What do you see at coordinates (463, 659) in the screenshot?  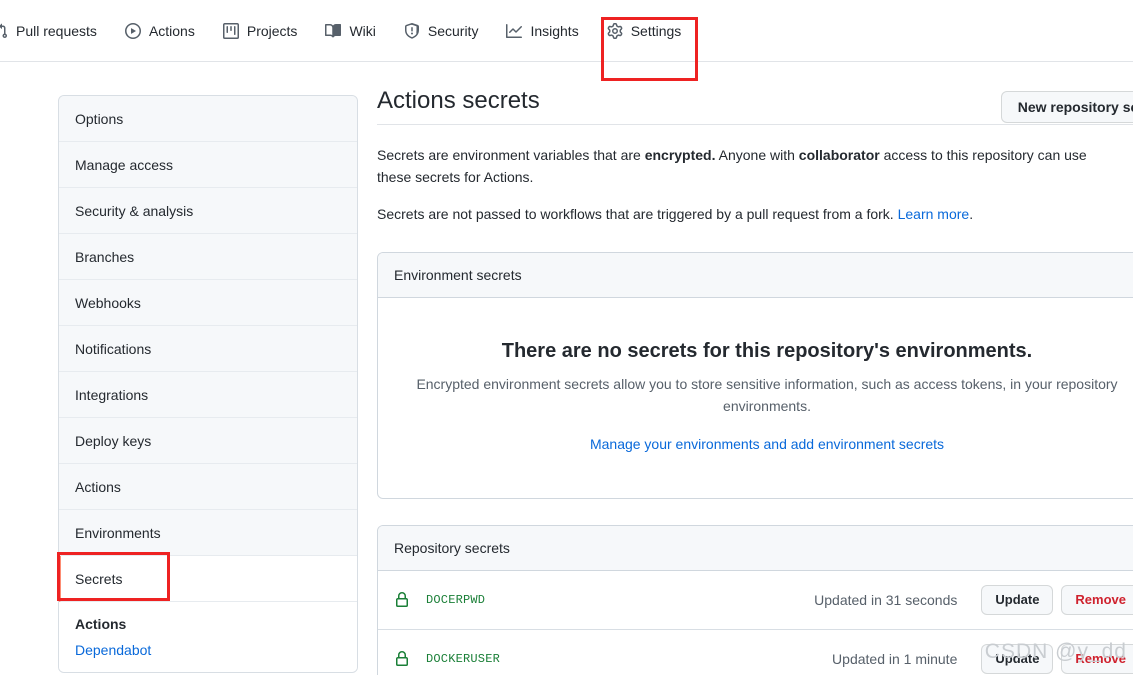 I see `secret-name: DOCKERUSER` at bounding box center [463, 659].